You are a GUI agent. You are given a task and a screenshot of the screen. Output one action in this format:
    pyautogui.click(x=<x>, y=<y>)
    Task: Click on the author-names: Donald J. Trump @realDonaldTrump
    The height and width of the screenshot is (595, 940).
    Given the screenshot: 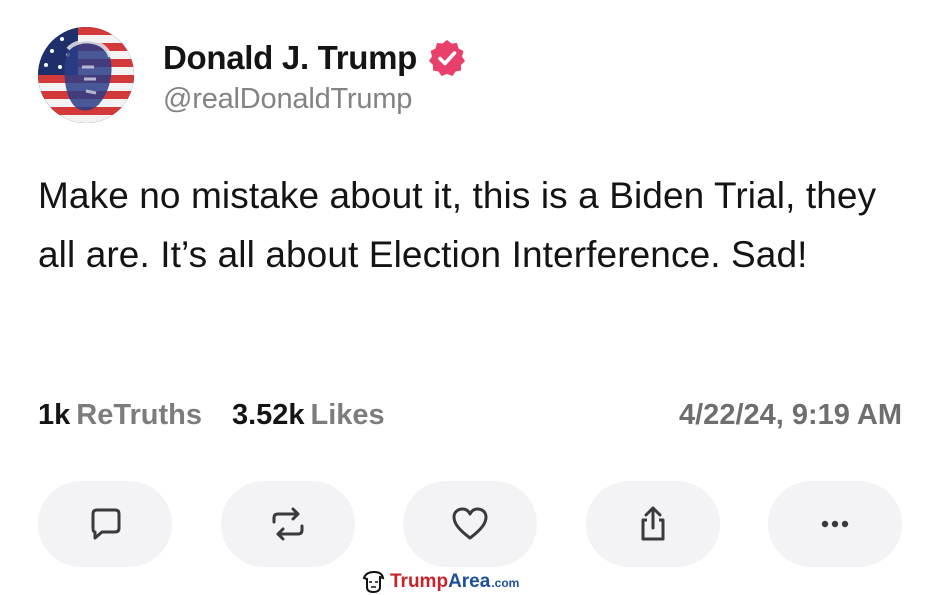 What is the action you would take?
    pyautogui.click(x=315, y=75)
    